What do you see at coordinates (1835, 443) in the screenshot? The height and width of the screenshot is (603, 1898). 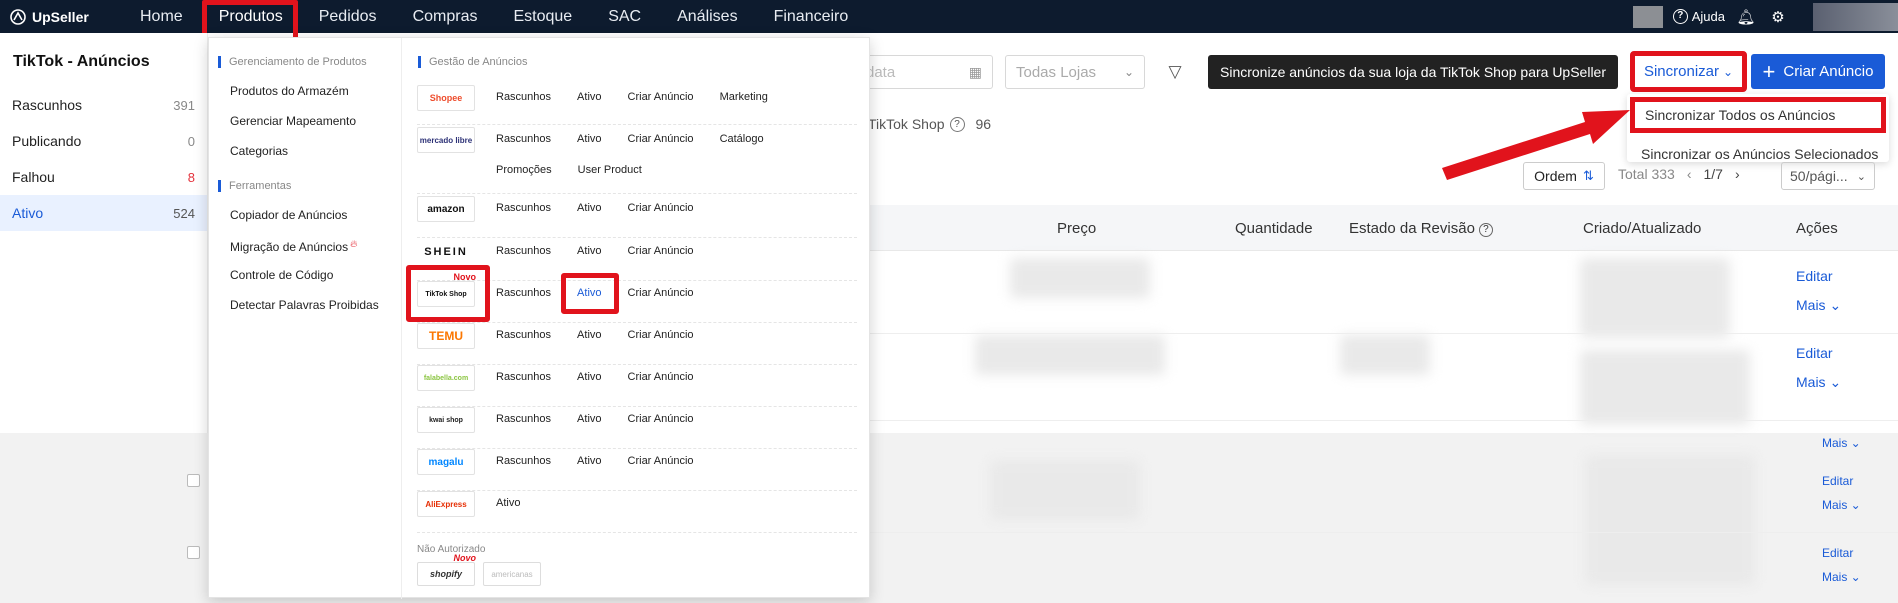 I see `more-label: Mais` at bounding box center [1835, 443].